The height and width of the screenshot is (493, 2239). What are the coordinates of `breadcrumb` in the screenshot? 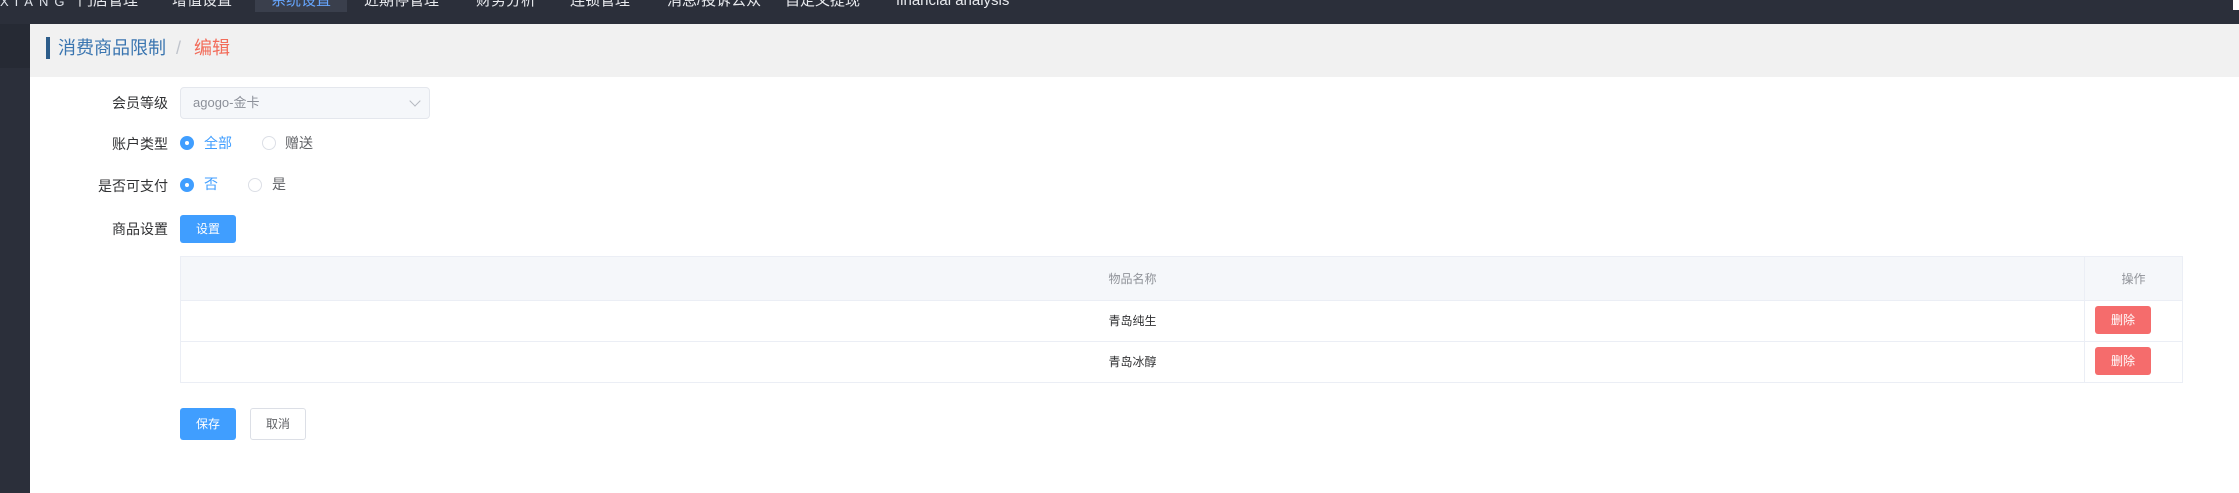 It's located at (1134, 50).